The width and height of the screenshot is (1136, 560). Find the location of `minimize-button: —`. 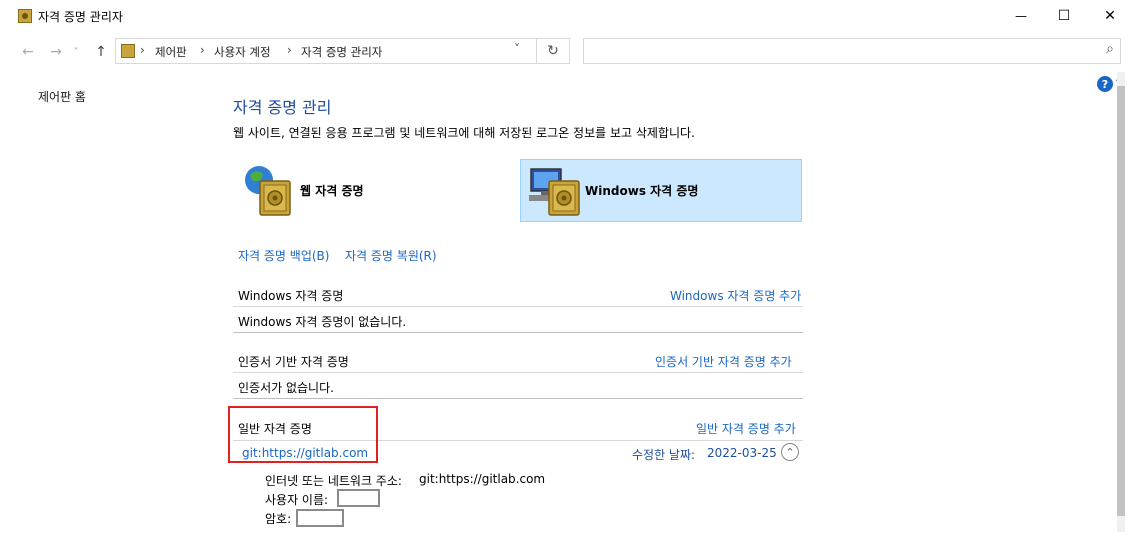

minimize-button: — is located at coordinates (1021, 16).